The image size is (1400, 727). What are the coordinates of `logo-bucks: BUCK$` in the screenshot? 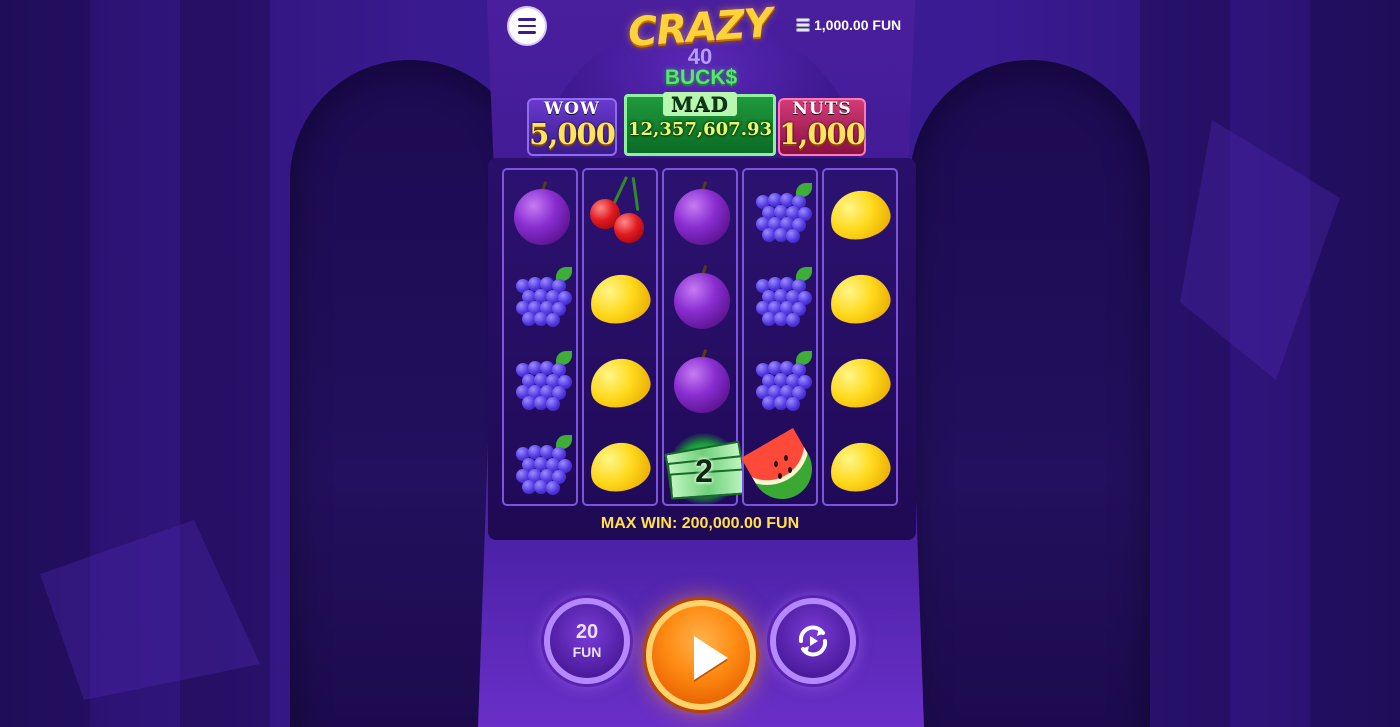 It's located at (701, 77).